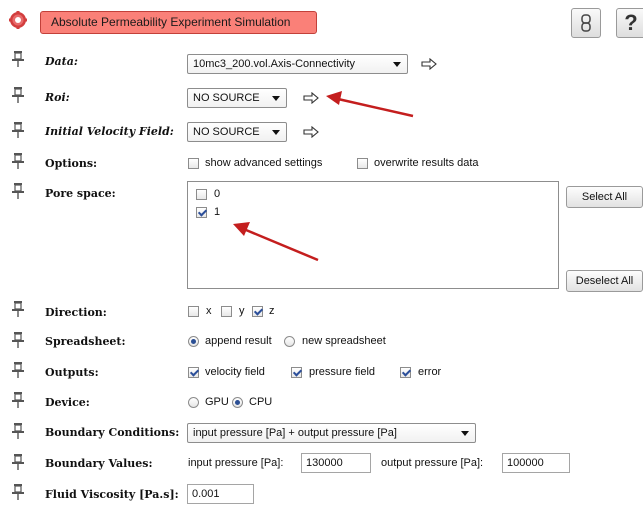 This screenshot has width=643, height=518. I want to click on device-label: Device:, so click(67, 402).